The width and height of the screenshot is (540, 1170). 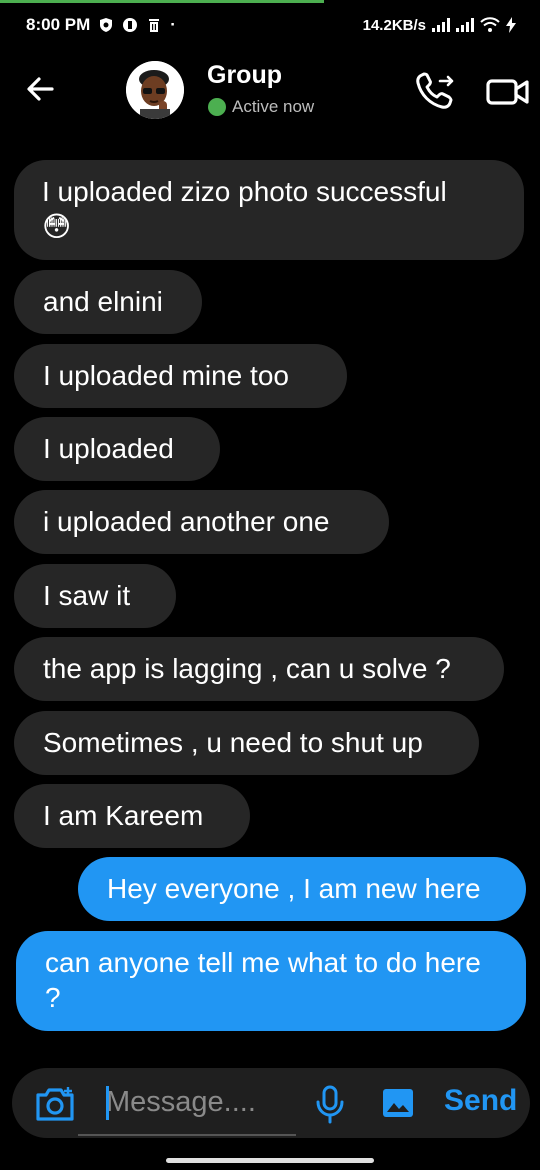 I want to click on avatar-memoji-icon, so click(x=155, y=90).